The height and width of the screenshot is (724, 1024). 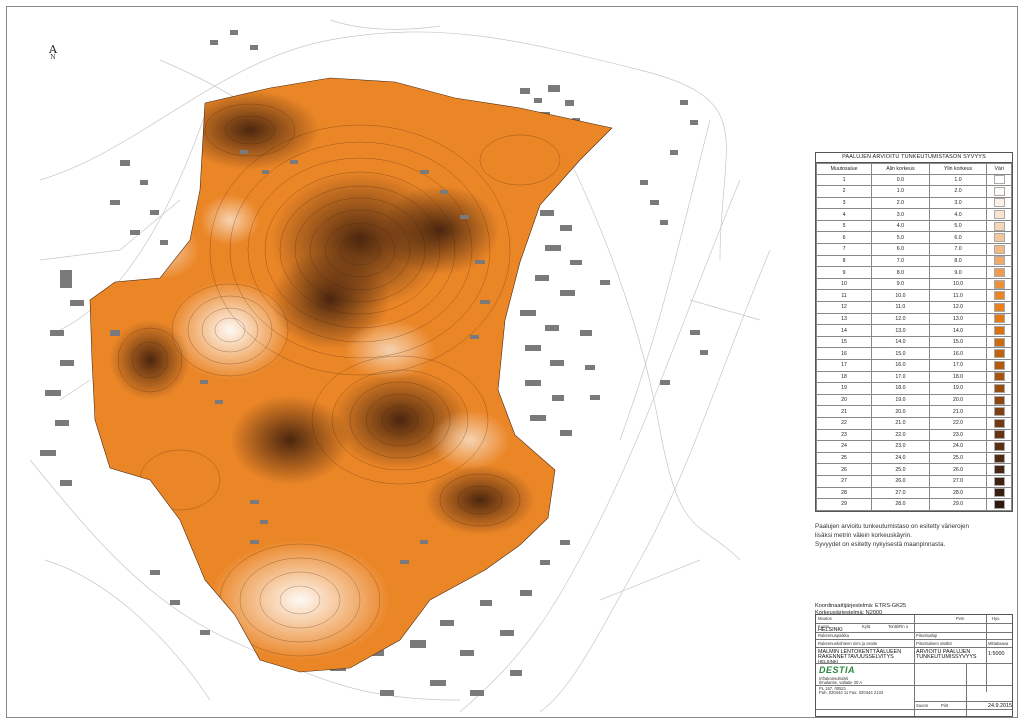 What do you see at coordinates (913, 411) in the screenshot?
I see `legend-row: 21 20.0 21.0` at bounding box center [913, 411].